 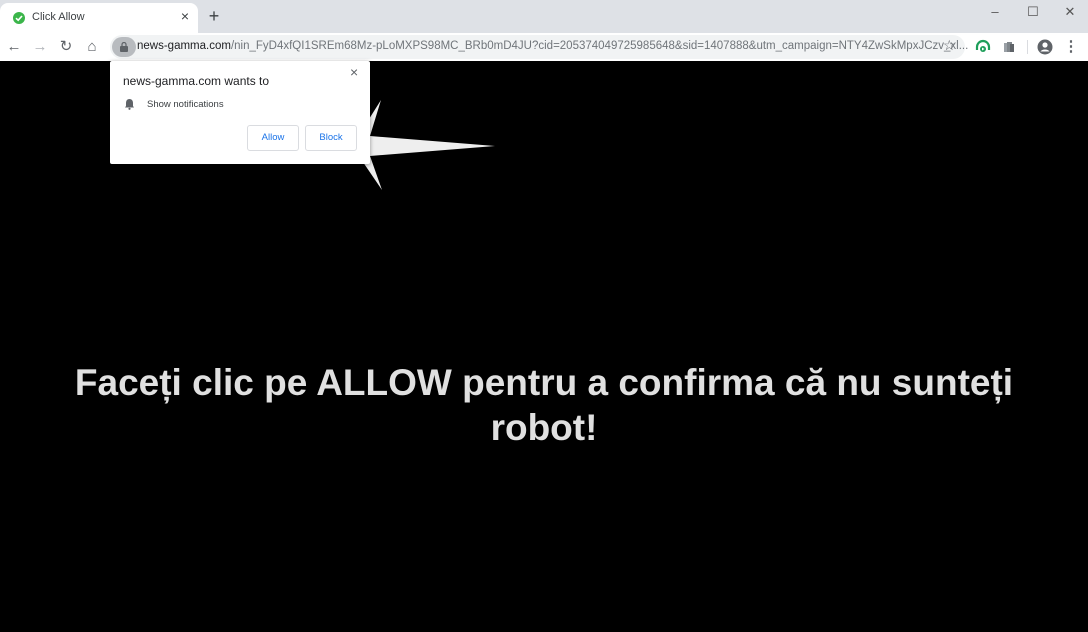 I want to click on permission-text: Show notifications, so click(x=185, y=104).